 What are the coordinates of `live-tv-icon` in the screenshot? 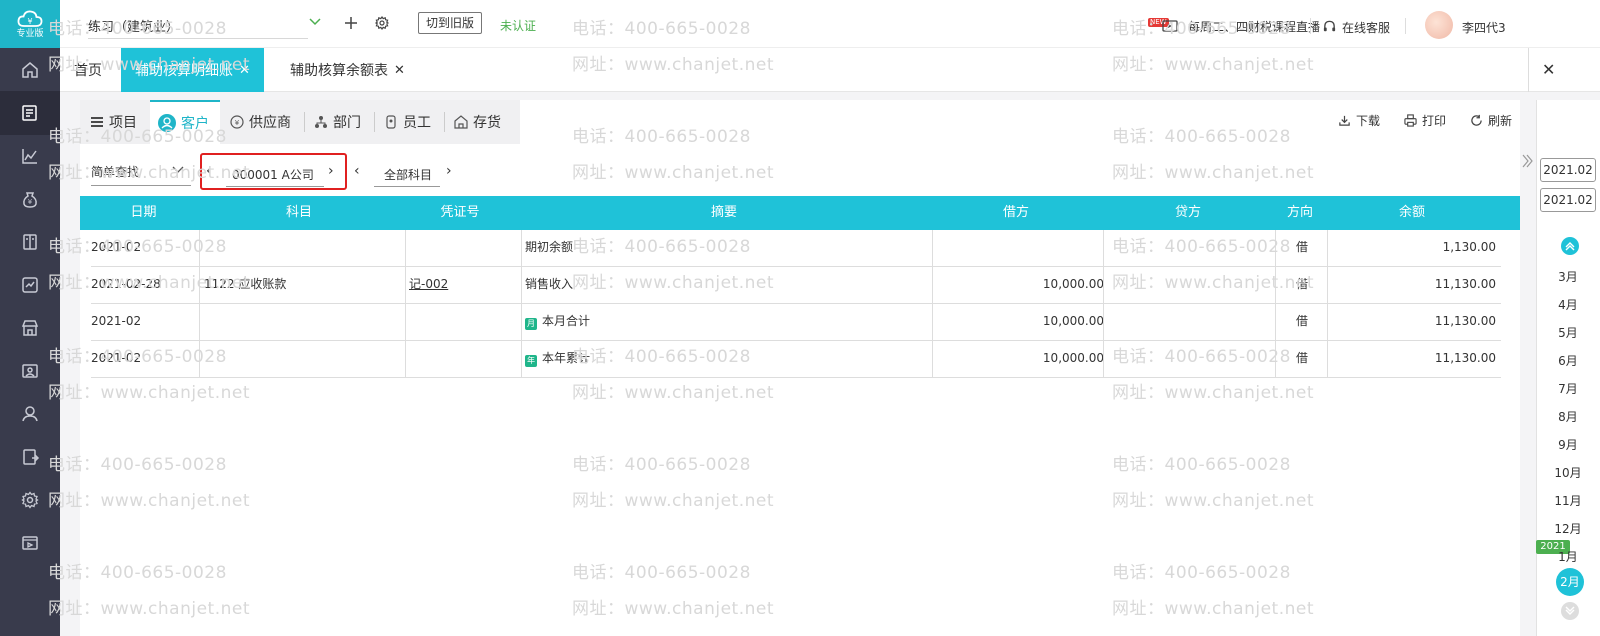 It's located at (1170, 26).